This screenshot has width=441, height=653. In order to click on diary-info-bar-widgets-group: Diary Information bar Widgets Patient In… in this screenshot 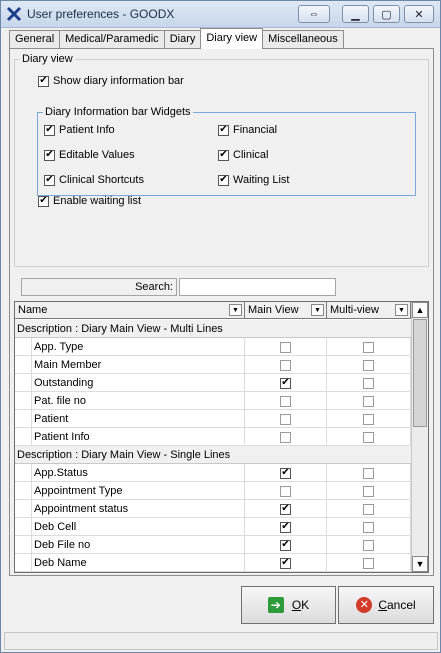, I will do `click(226, 151)`.